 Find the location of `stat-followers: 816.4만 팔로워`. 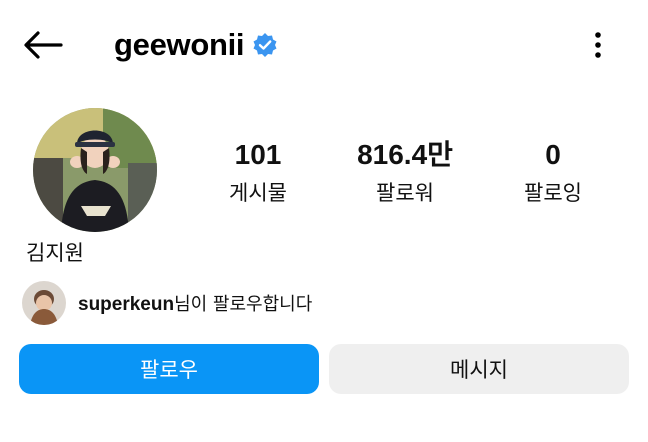

stat-followers: 816.4만 팔로워 is located at coordinates (405, 173).